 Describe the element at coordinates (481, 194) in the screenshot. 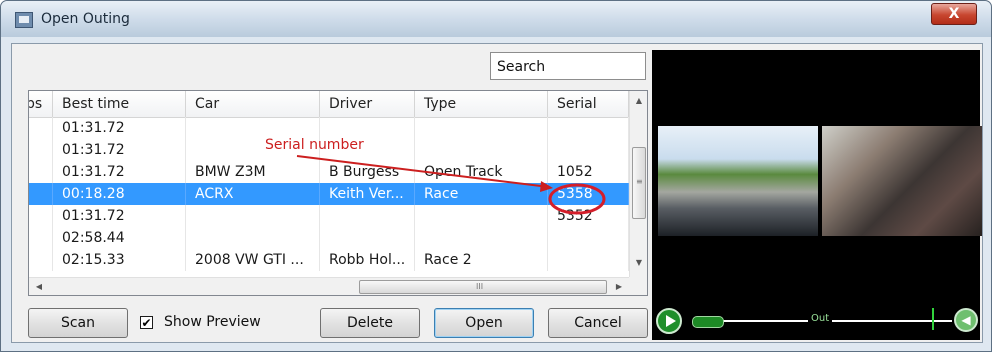

I see `cell-type: Race` at that location.